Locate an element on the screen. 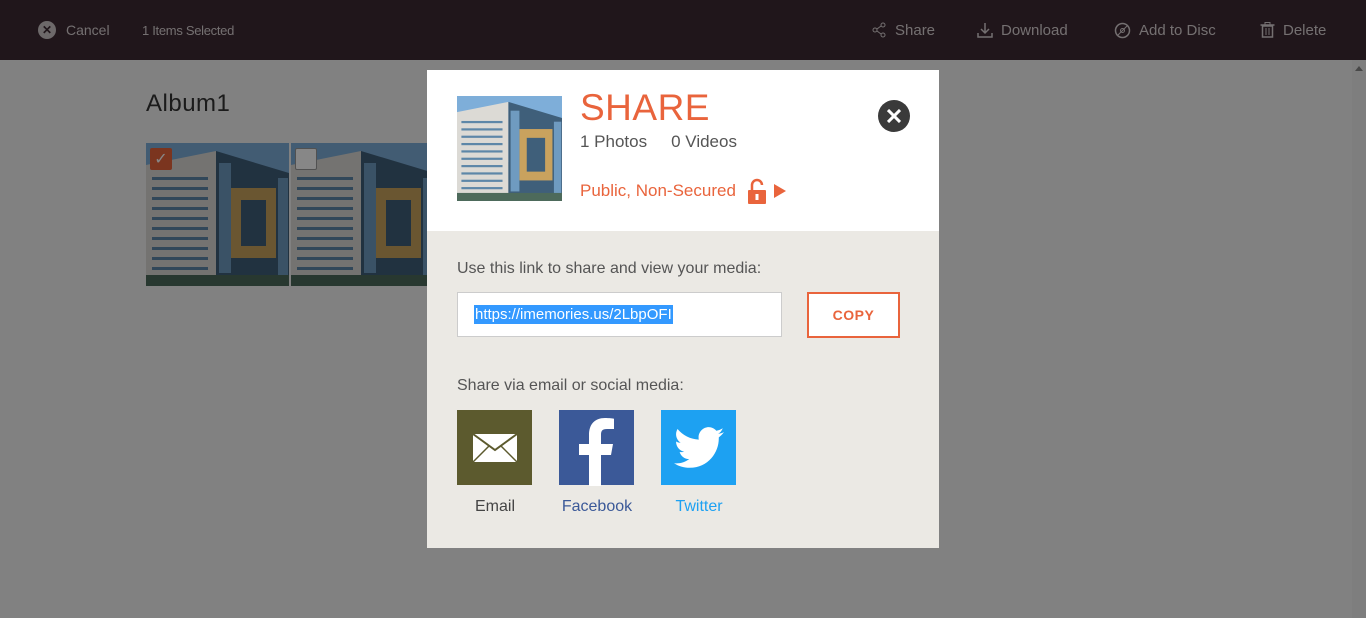  email-tile is located at coordinates (494, 447).